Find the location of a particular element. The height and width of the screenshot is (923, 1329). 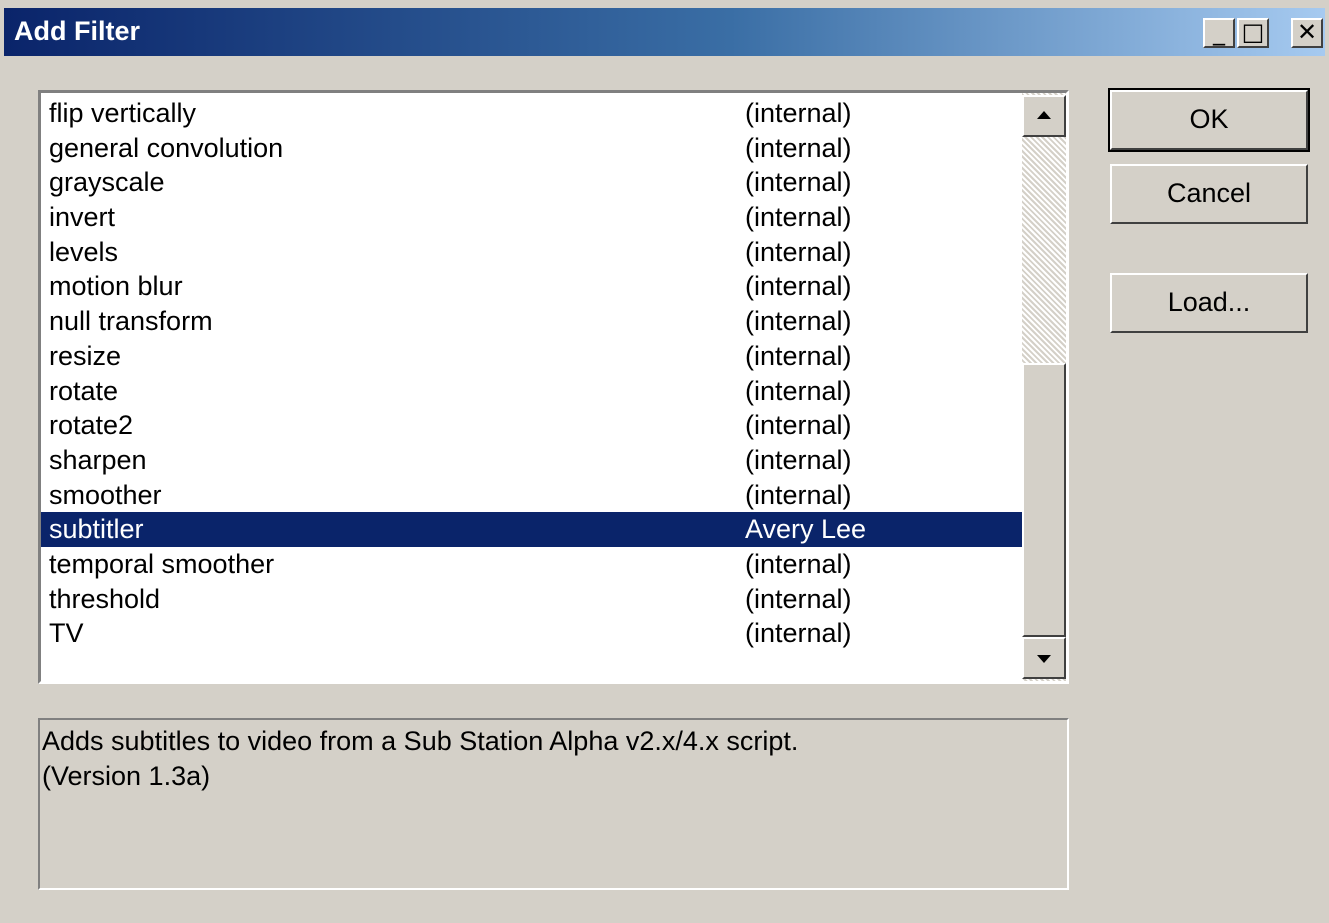

vertical-scrollbar is located at coordinates (1044, 387).